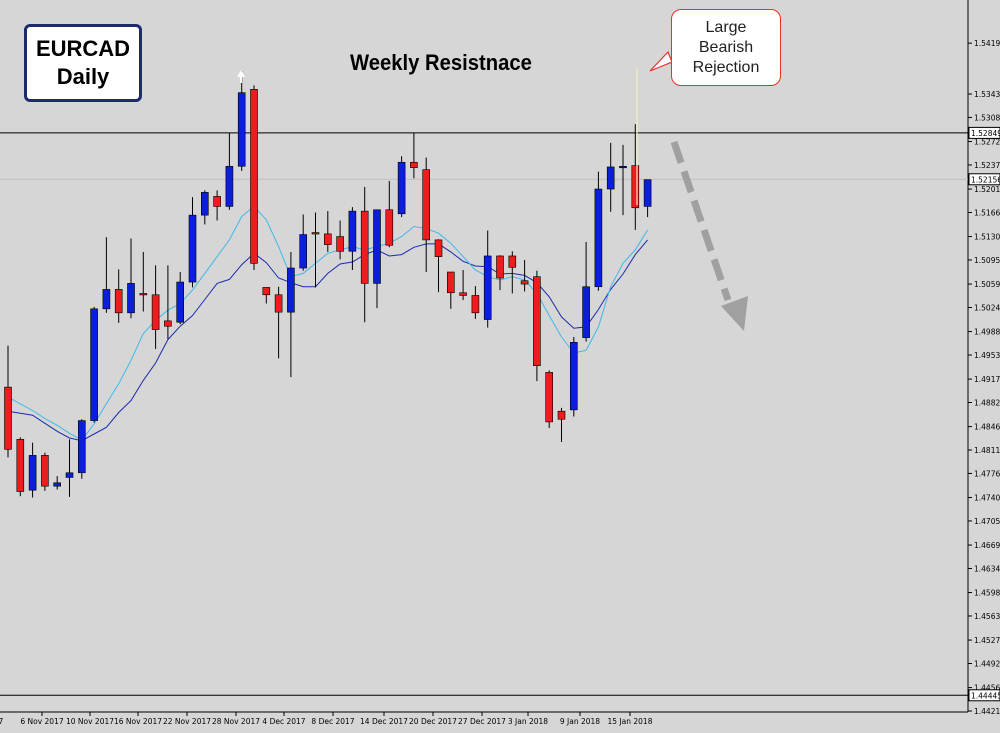  What do you see at coordinates (987, 332) in the screenshot?
I see `price-tick-label: 1.49880` at bounding box center [987, 332].